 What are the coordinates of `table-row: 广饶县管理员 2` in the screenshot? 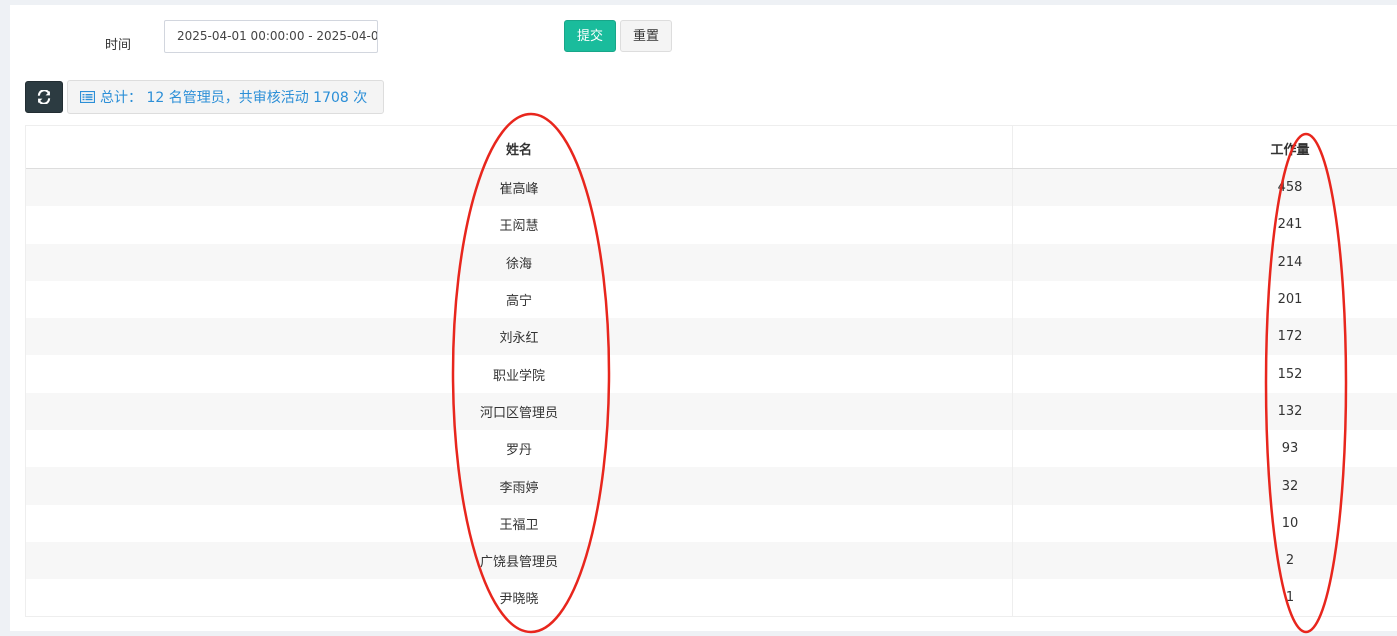 It's located at (711, 560).